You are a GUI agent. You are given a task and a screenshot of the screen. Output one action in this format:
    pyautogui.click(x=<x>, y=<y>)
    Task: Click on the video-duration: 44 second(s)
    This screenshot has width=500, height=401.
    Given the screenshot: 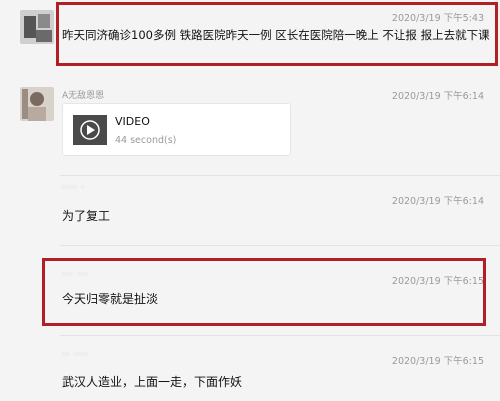 What is the action you would take?
    pyautogui.click(x=146, y=140)
    